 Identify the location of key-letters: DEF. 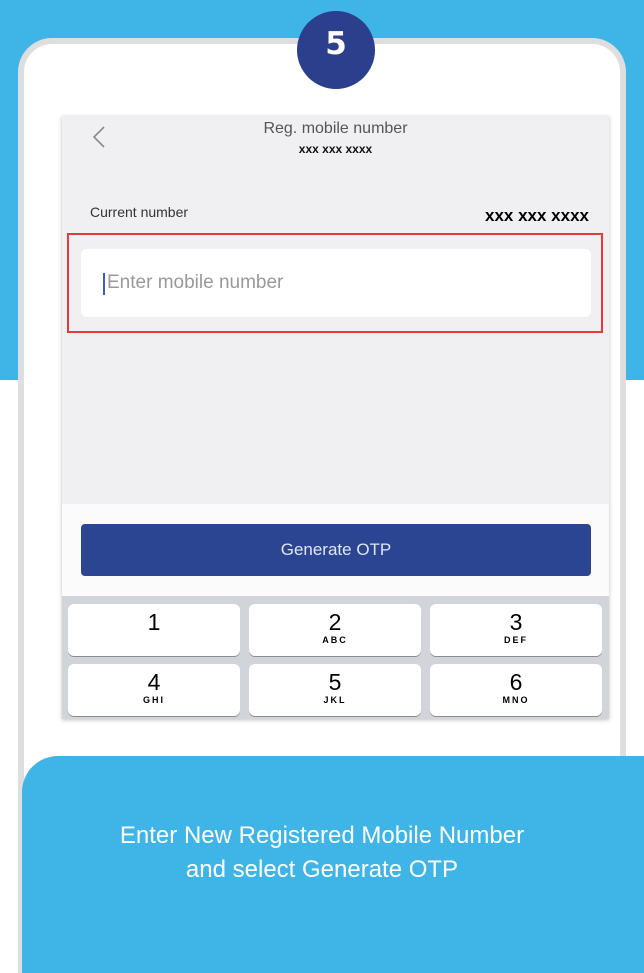
(516, 640).